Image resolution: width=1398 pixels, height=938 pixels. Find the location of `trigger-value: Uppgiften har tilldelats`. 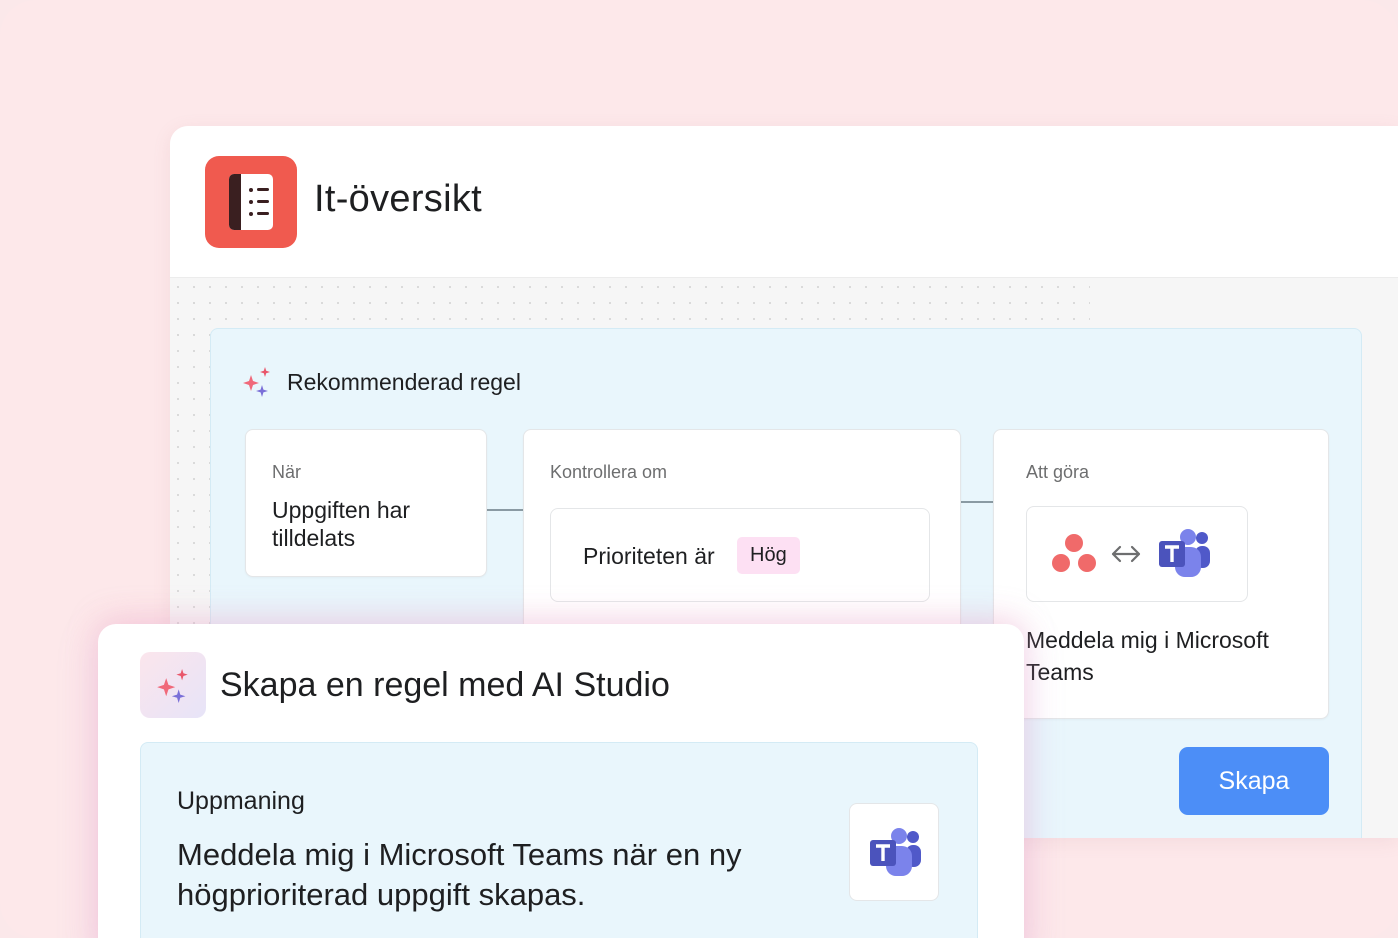

trigger-value: Uppgiften har tilldelats is located at coordinates (341, 524).